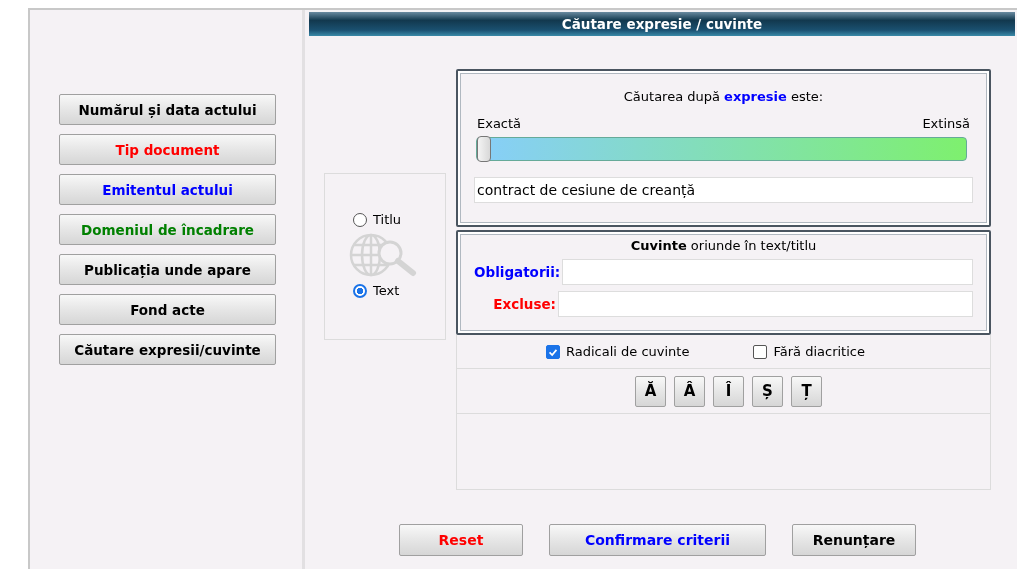 This screenshot has width=1017, height=569. Describe the element at coordinates (167, 349) in the screenshot. I see `menu-button: Căutare expresii/cuvinte` at that location.